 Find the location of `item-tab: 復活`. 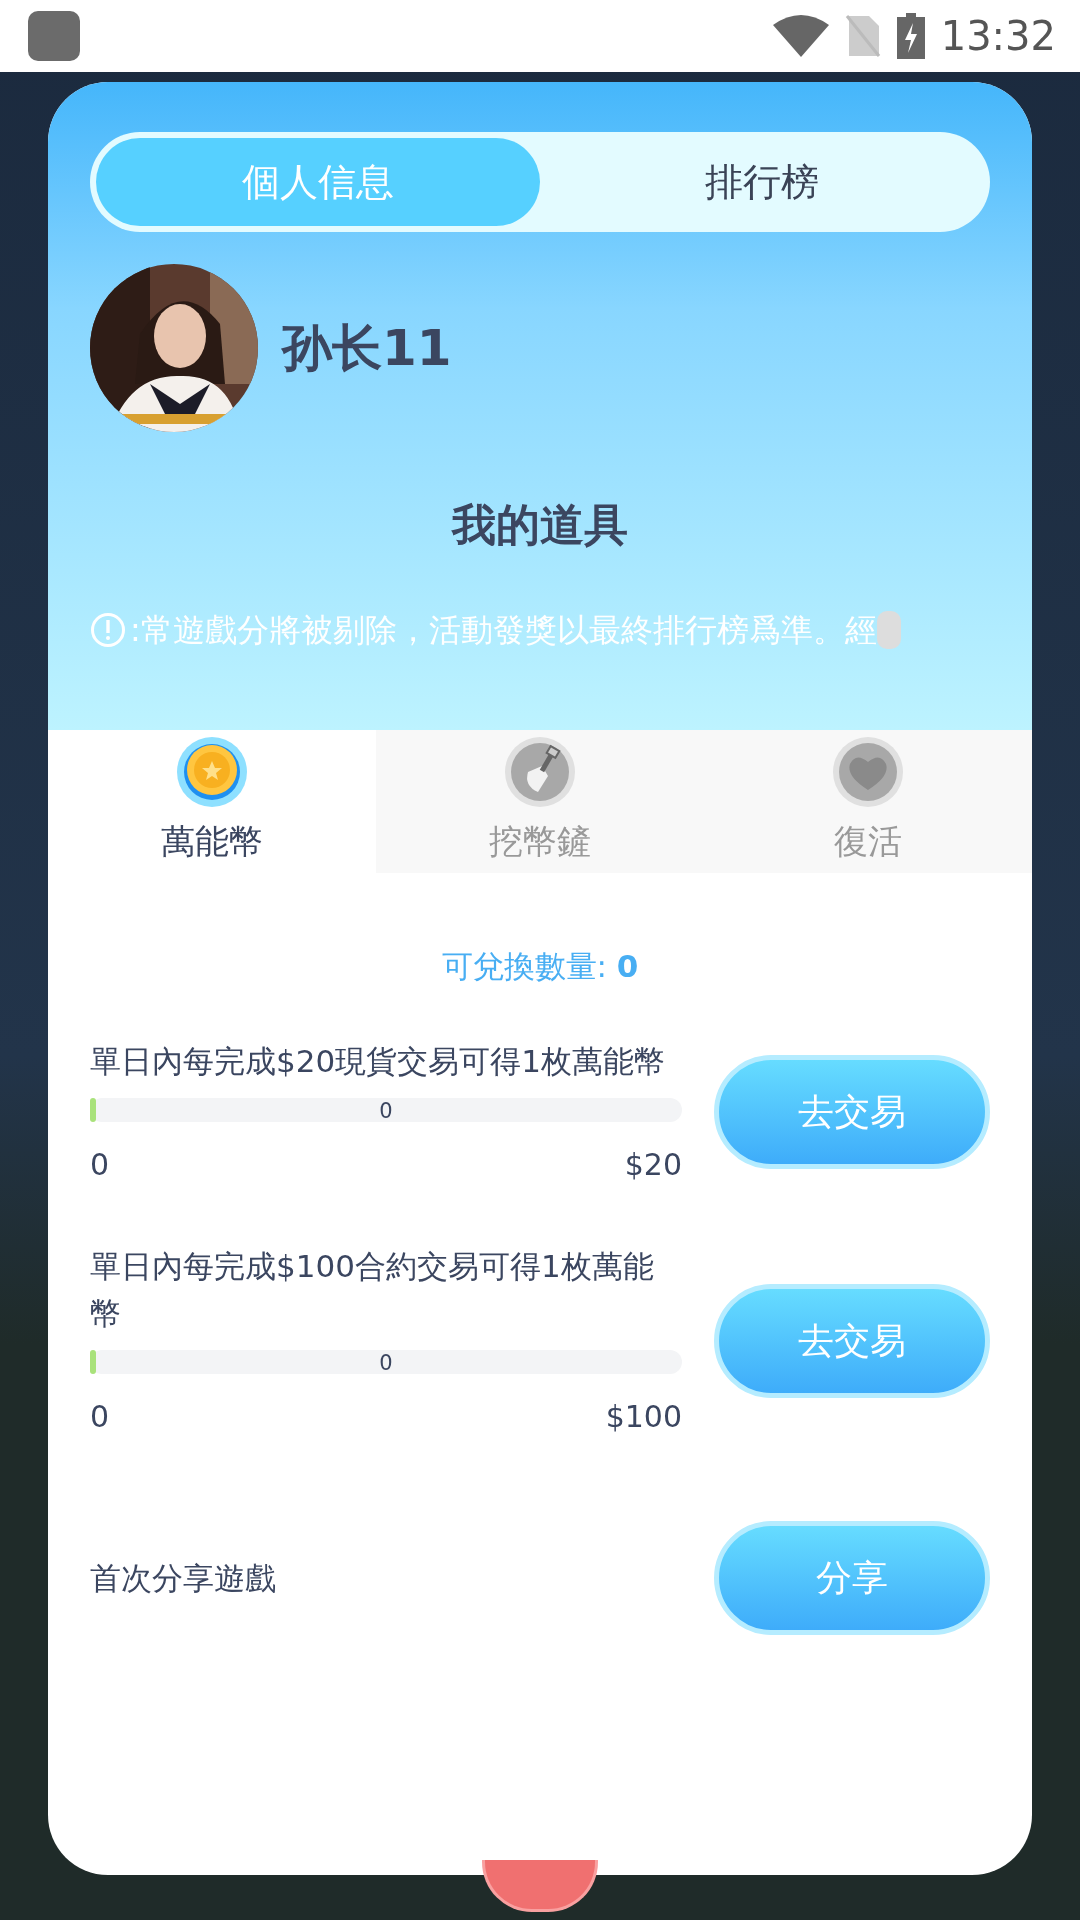

item-tab: 復活 is located at coordinates (868, 801).